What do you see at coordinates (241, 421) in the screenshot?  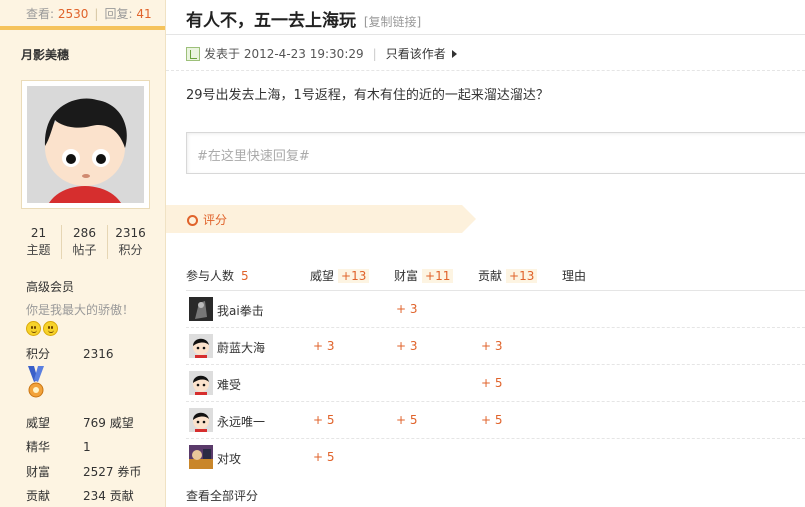 I see `rater-name: 永远唯一` at bounding box center [241, 421].